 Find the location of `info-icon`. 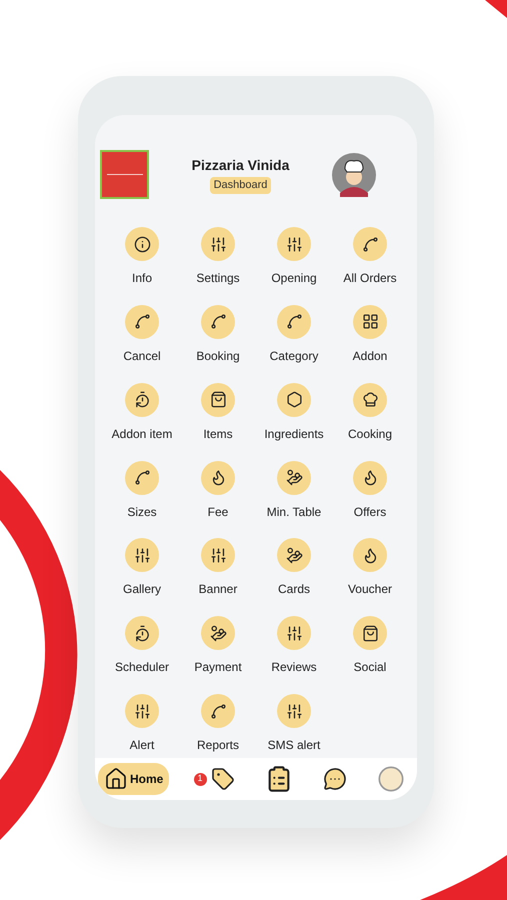

info-icon is located at coordinates (142, 244).